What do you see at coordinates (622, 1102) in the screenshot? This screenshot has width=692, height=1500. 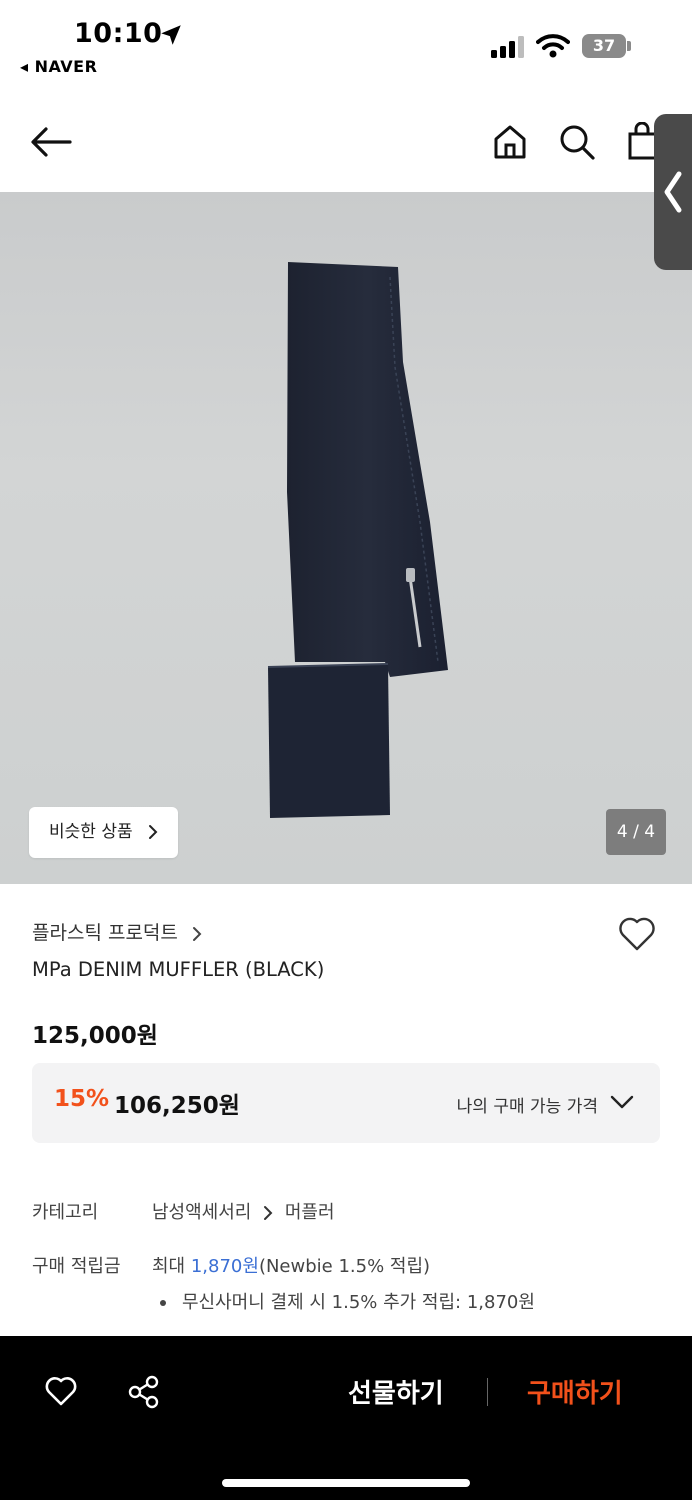 I see `chevron-down-icon` at bounding box center [622, 1102].